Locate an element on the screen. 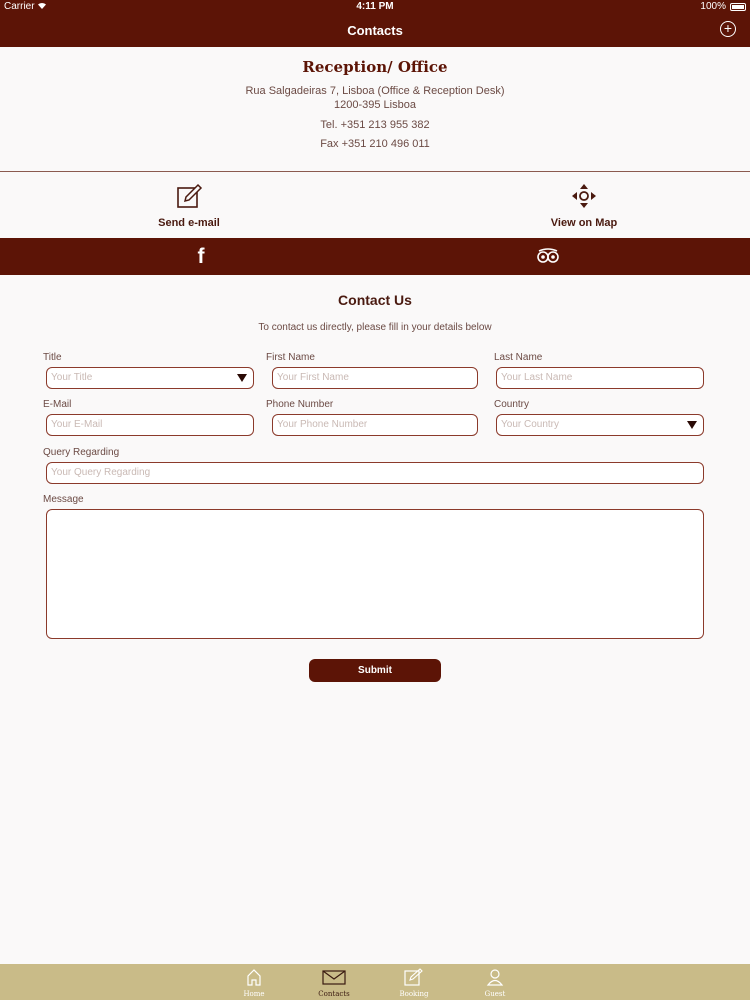 This screenshot has height=1000, width=750. tripadvisor-icon is located at coordinates (548, 256).